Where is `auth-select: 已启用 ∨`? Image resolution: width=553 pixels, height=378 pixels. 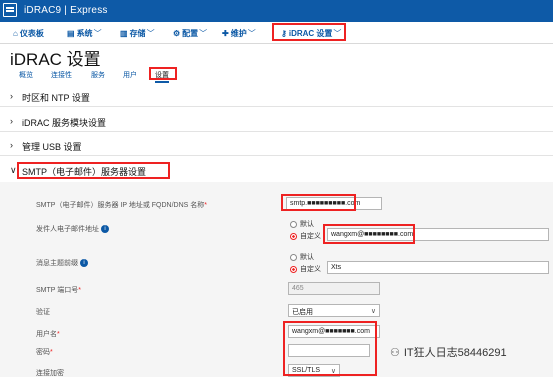 auth-select: 已启用 ∨ is located at coordinates (334, 310).